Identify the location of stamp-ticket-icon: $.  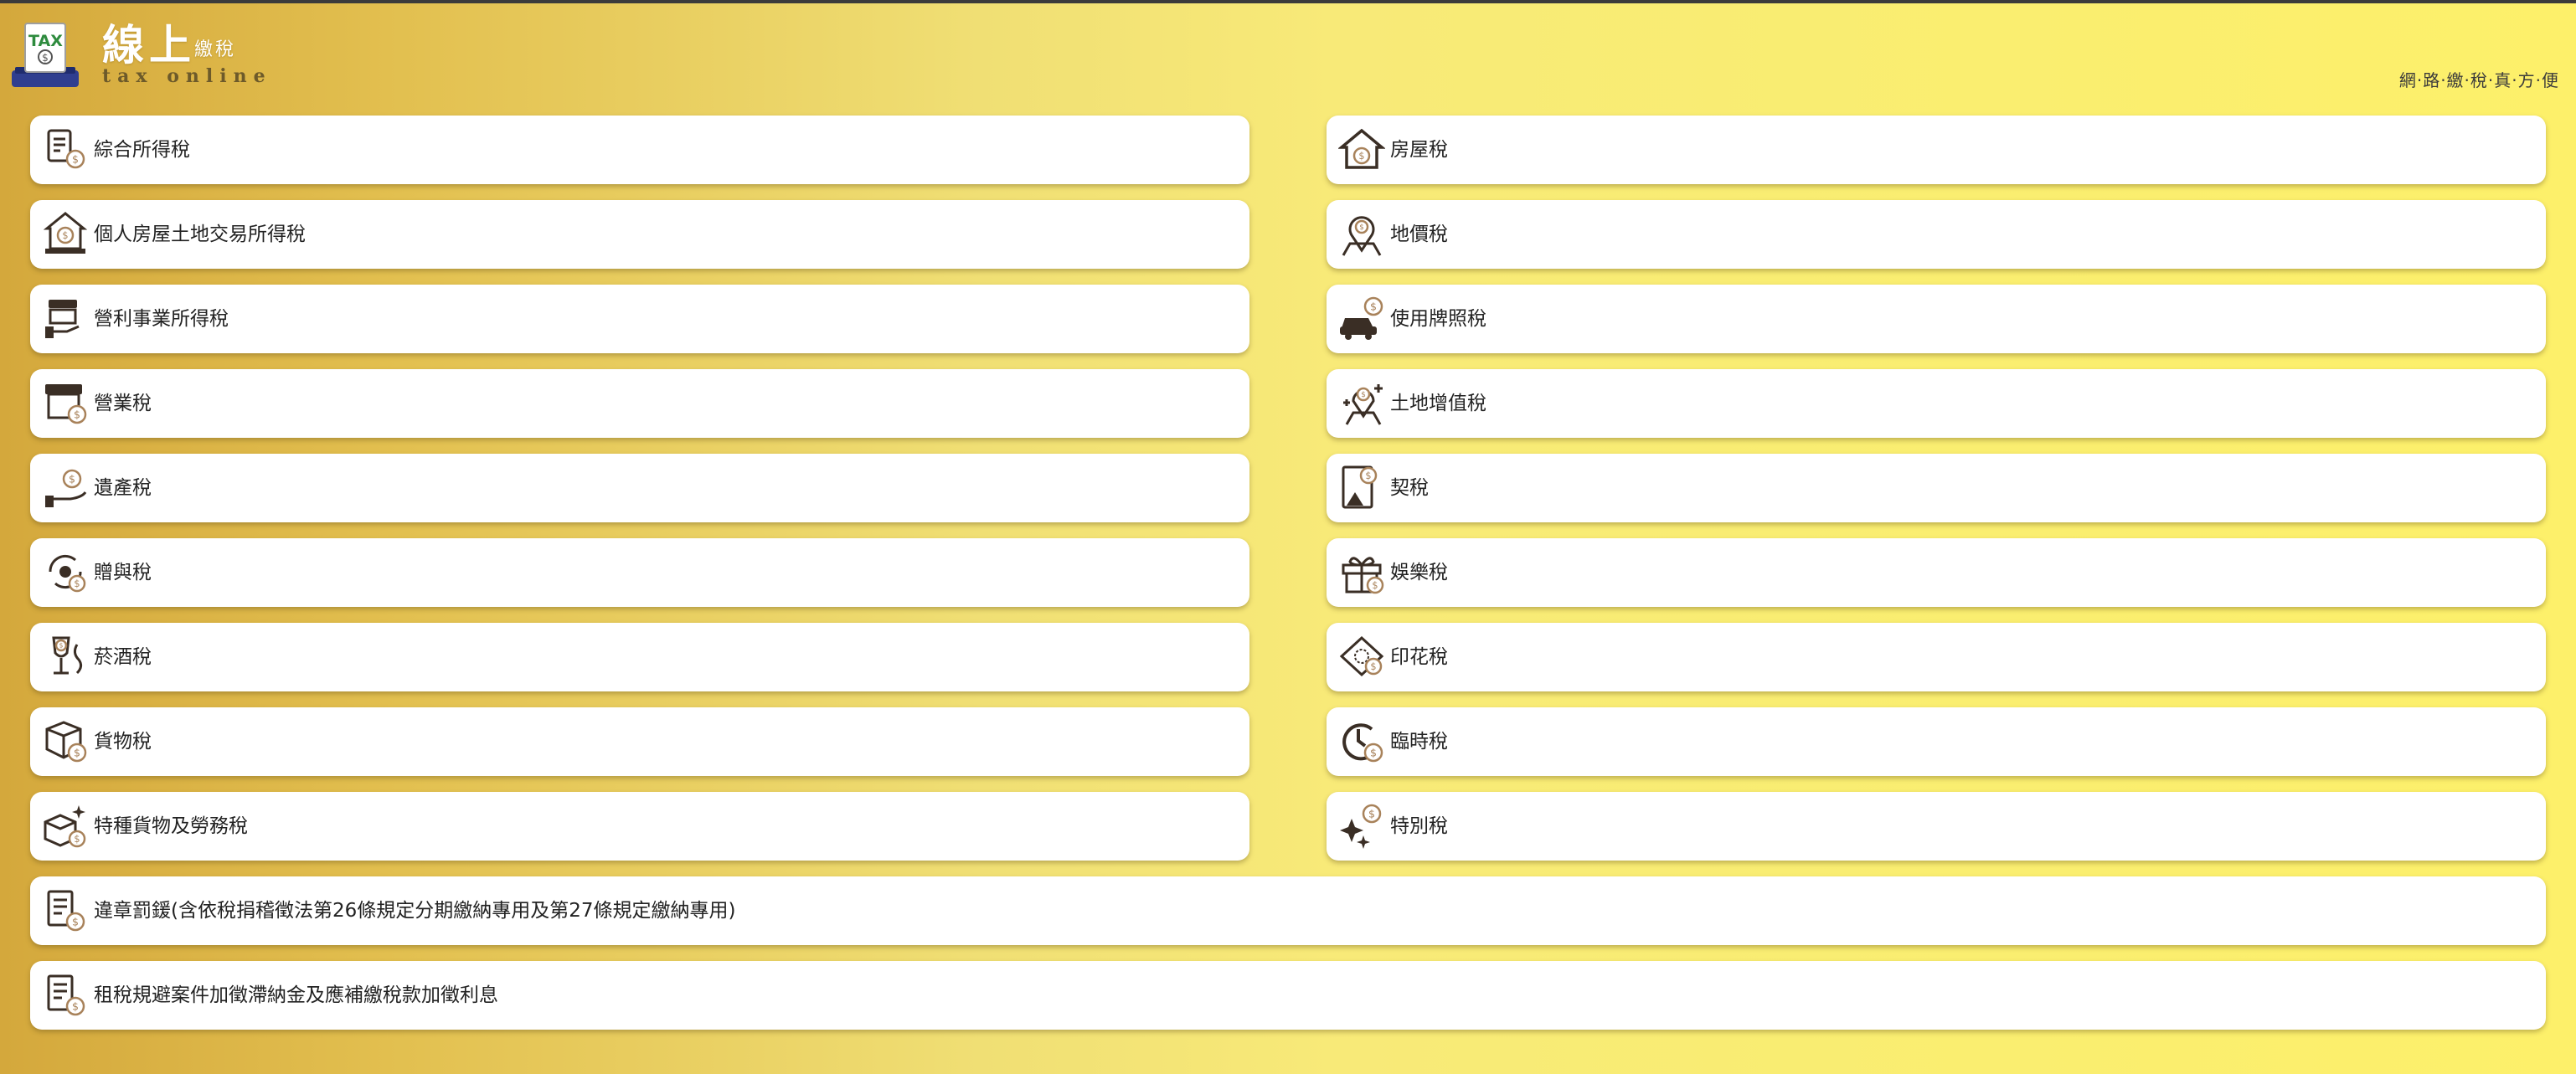
(1361, 656).